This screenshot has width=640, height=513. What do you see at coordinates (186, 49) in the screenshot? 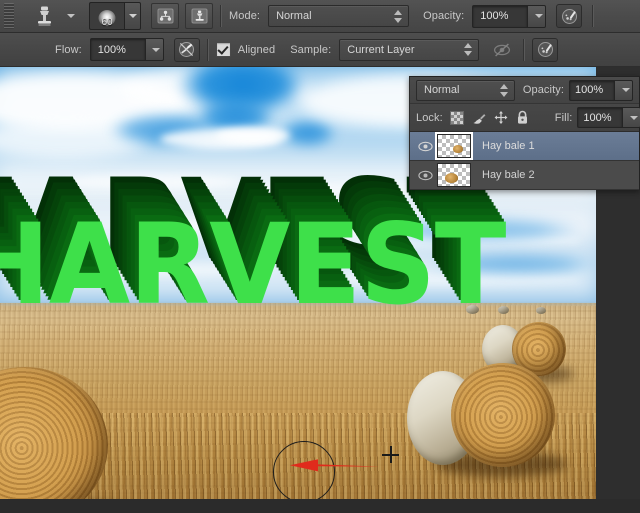
I see `pressure-controls-size-button` at bounding box center [186, 49].